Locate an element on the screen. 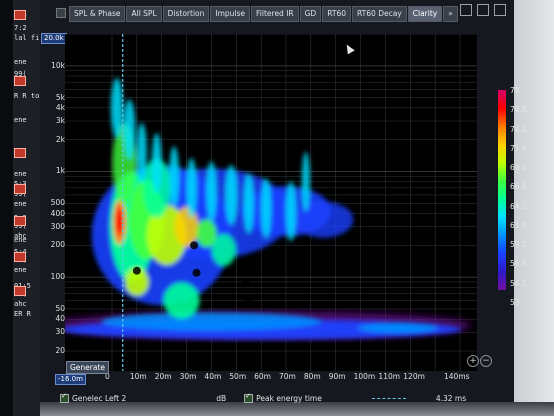 This screenshot has width=554, height=416. x-tick-label: 110m is located at coordinates (389, 376).